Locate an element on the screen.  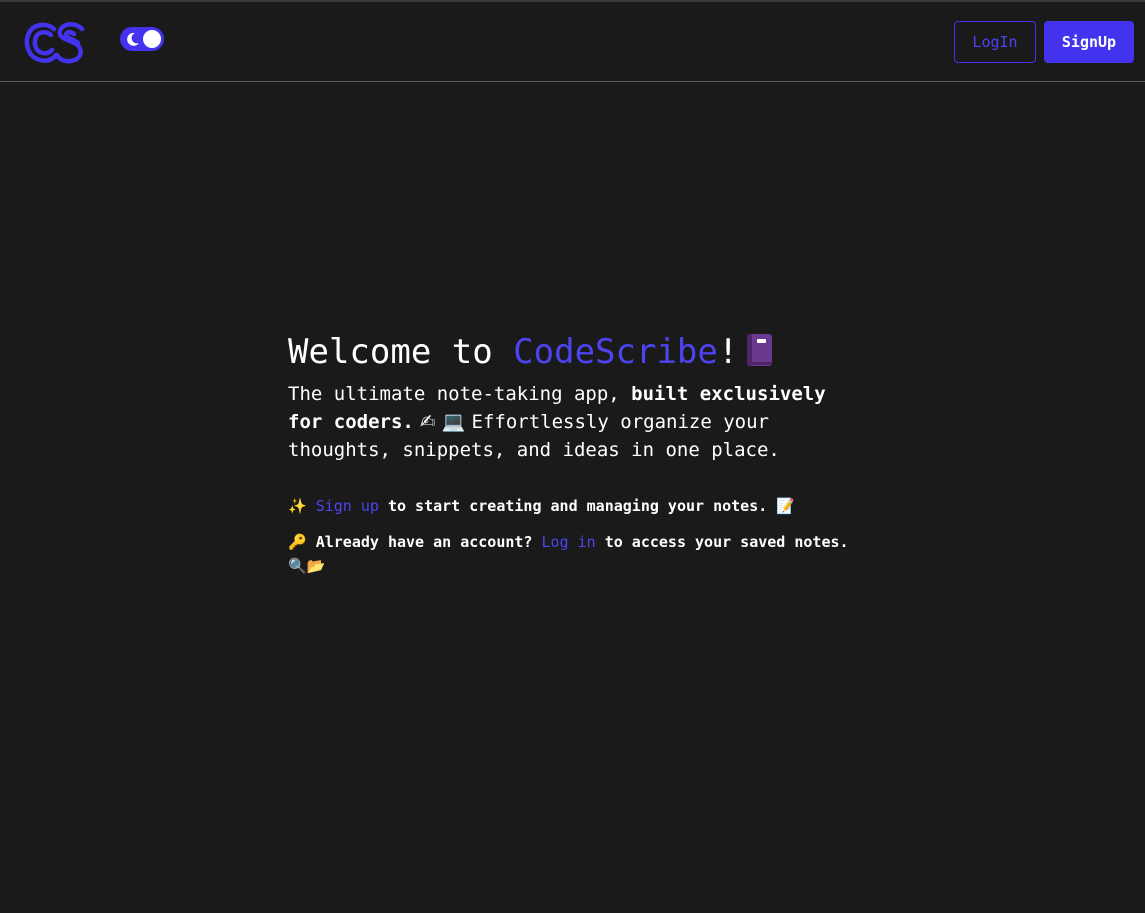
title-prefix: Welcome to is located at coordinates (401, 352).